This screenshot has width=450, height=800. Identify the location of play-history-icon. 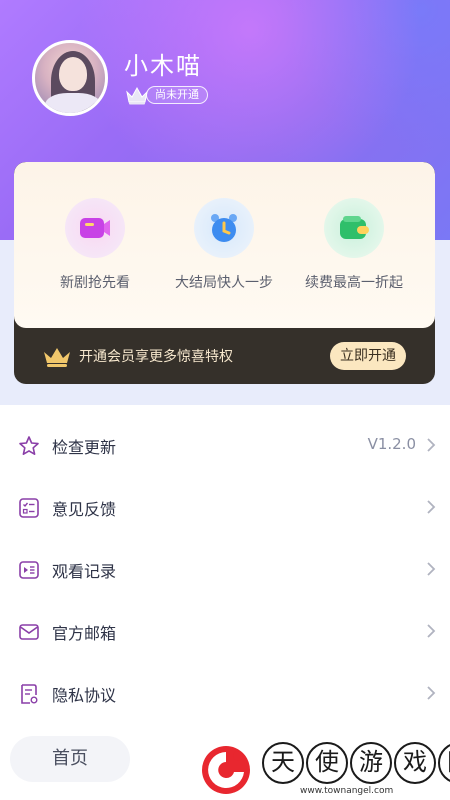
(29, 570).